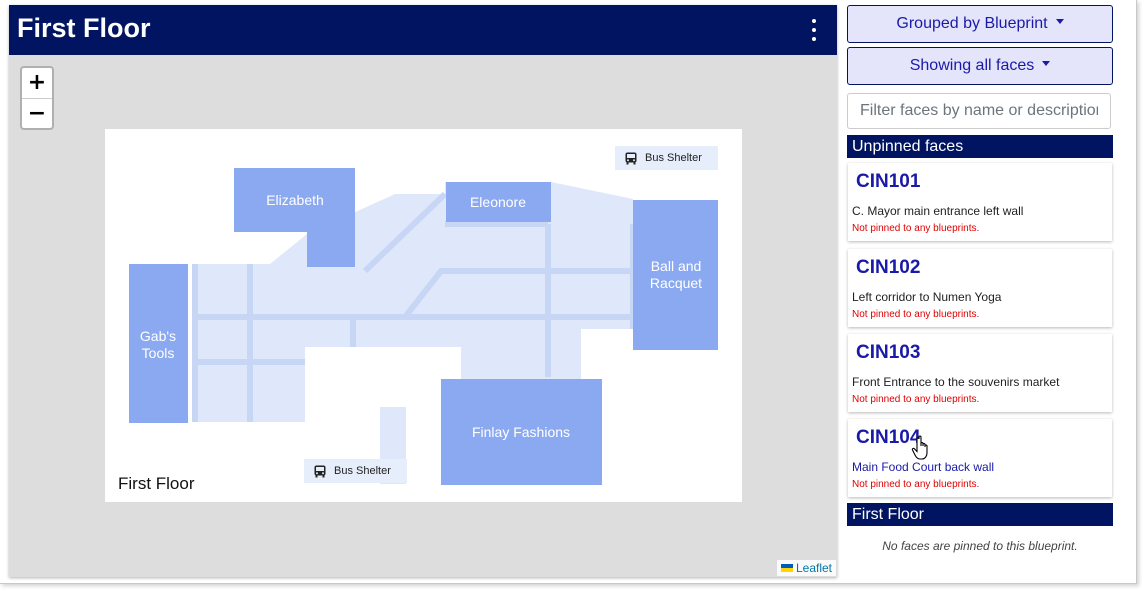 The height and width of the screenshot is (591, 1144). Describe the element at coordinates (927, 297) in the screenshot. I see `face-description: Left corridor to Numen Yoga` at that location.